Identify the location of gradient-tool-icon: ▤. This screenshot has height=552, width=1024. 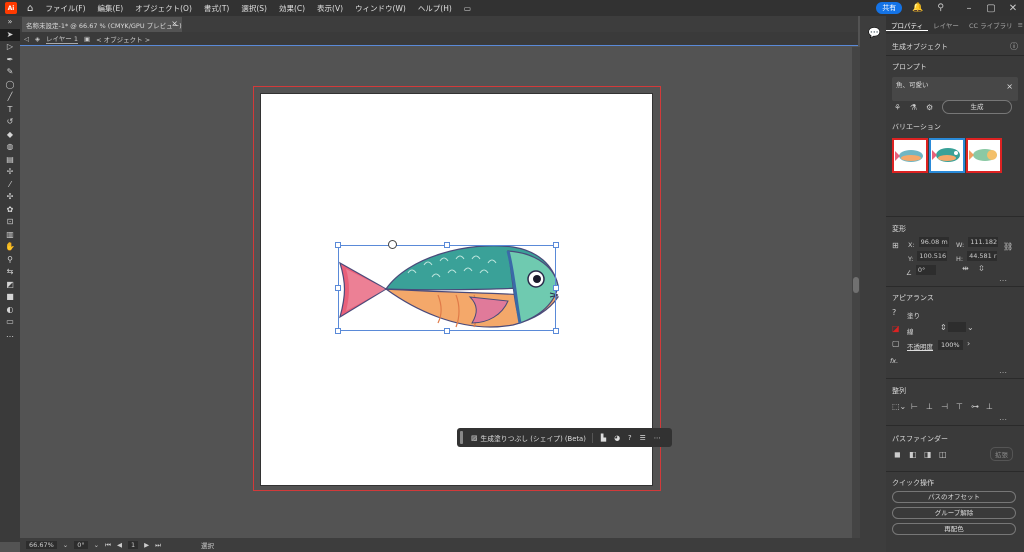
(10, 160).